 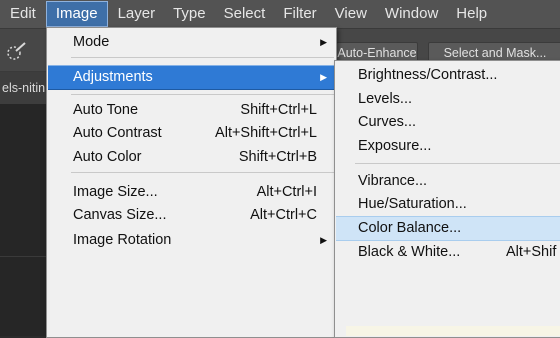 What do you see at coordinates (286, 192) in the screenshot?
I see `shortcut-text: Alt+Ctrl+I` at bounding box center [286, 192].